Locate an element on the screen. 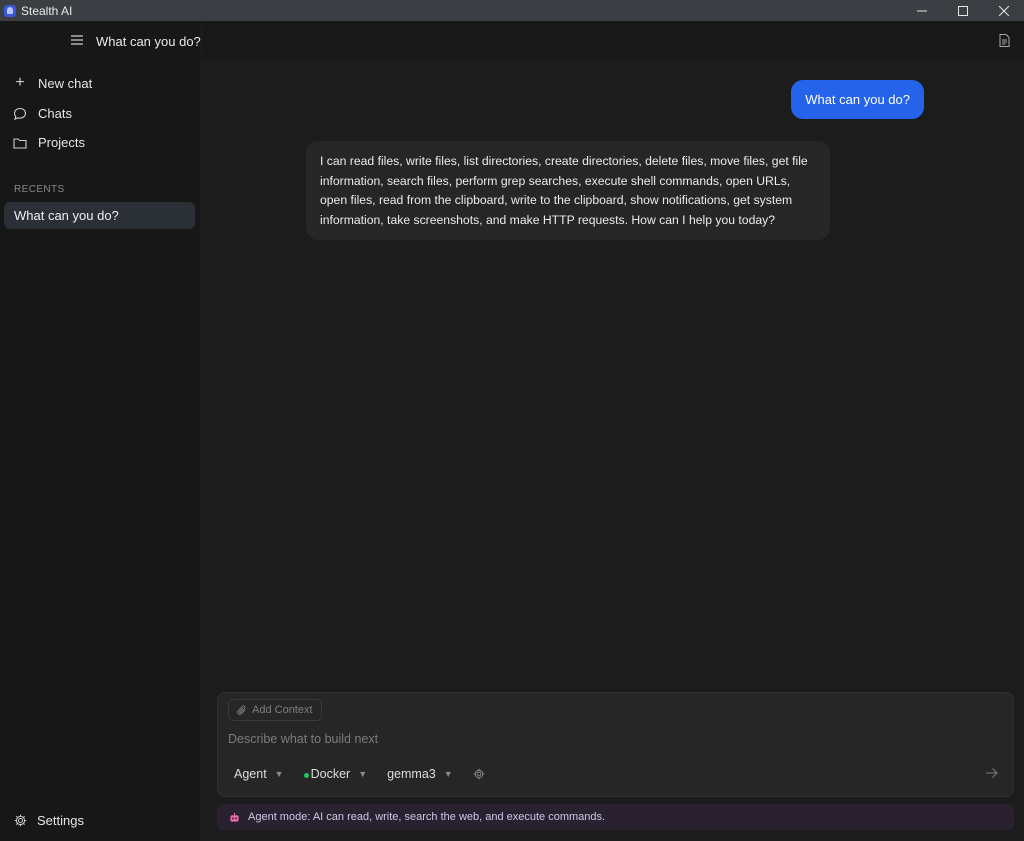 The image size is (1024, 841). close-icon is located at coordinates (1003, 10).